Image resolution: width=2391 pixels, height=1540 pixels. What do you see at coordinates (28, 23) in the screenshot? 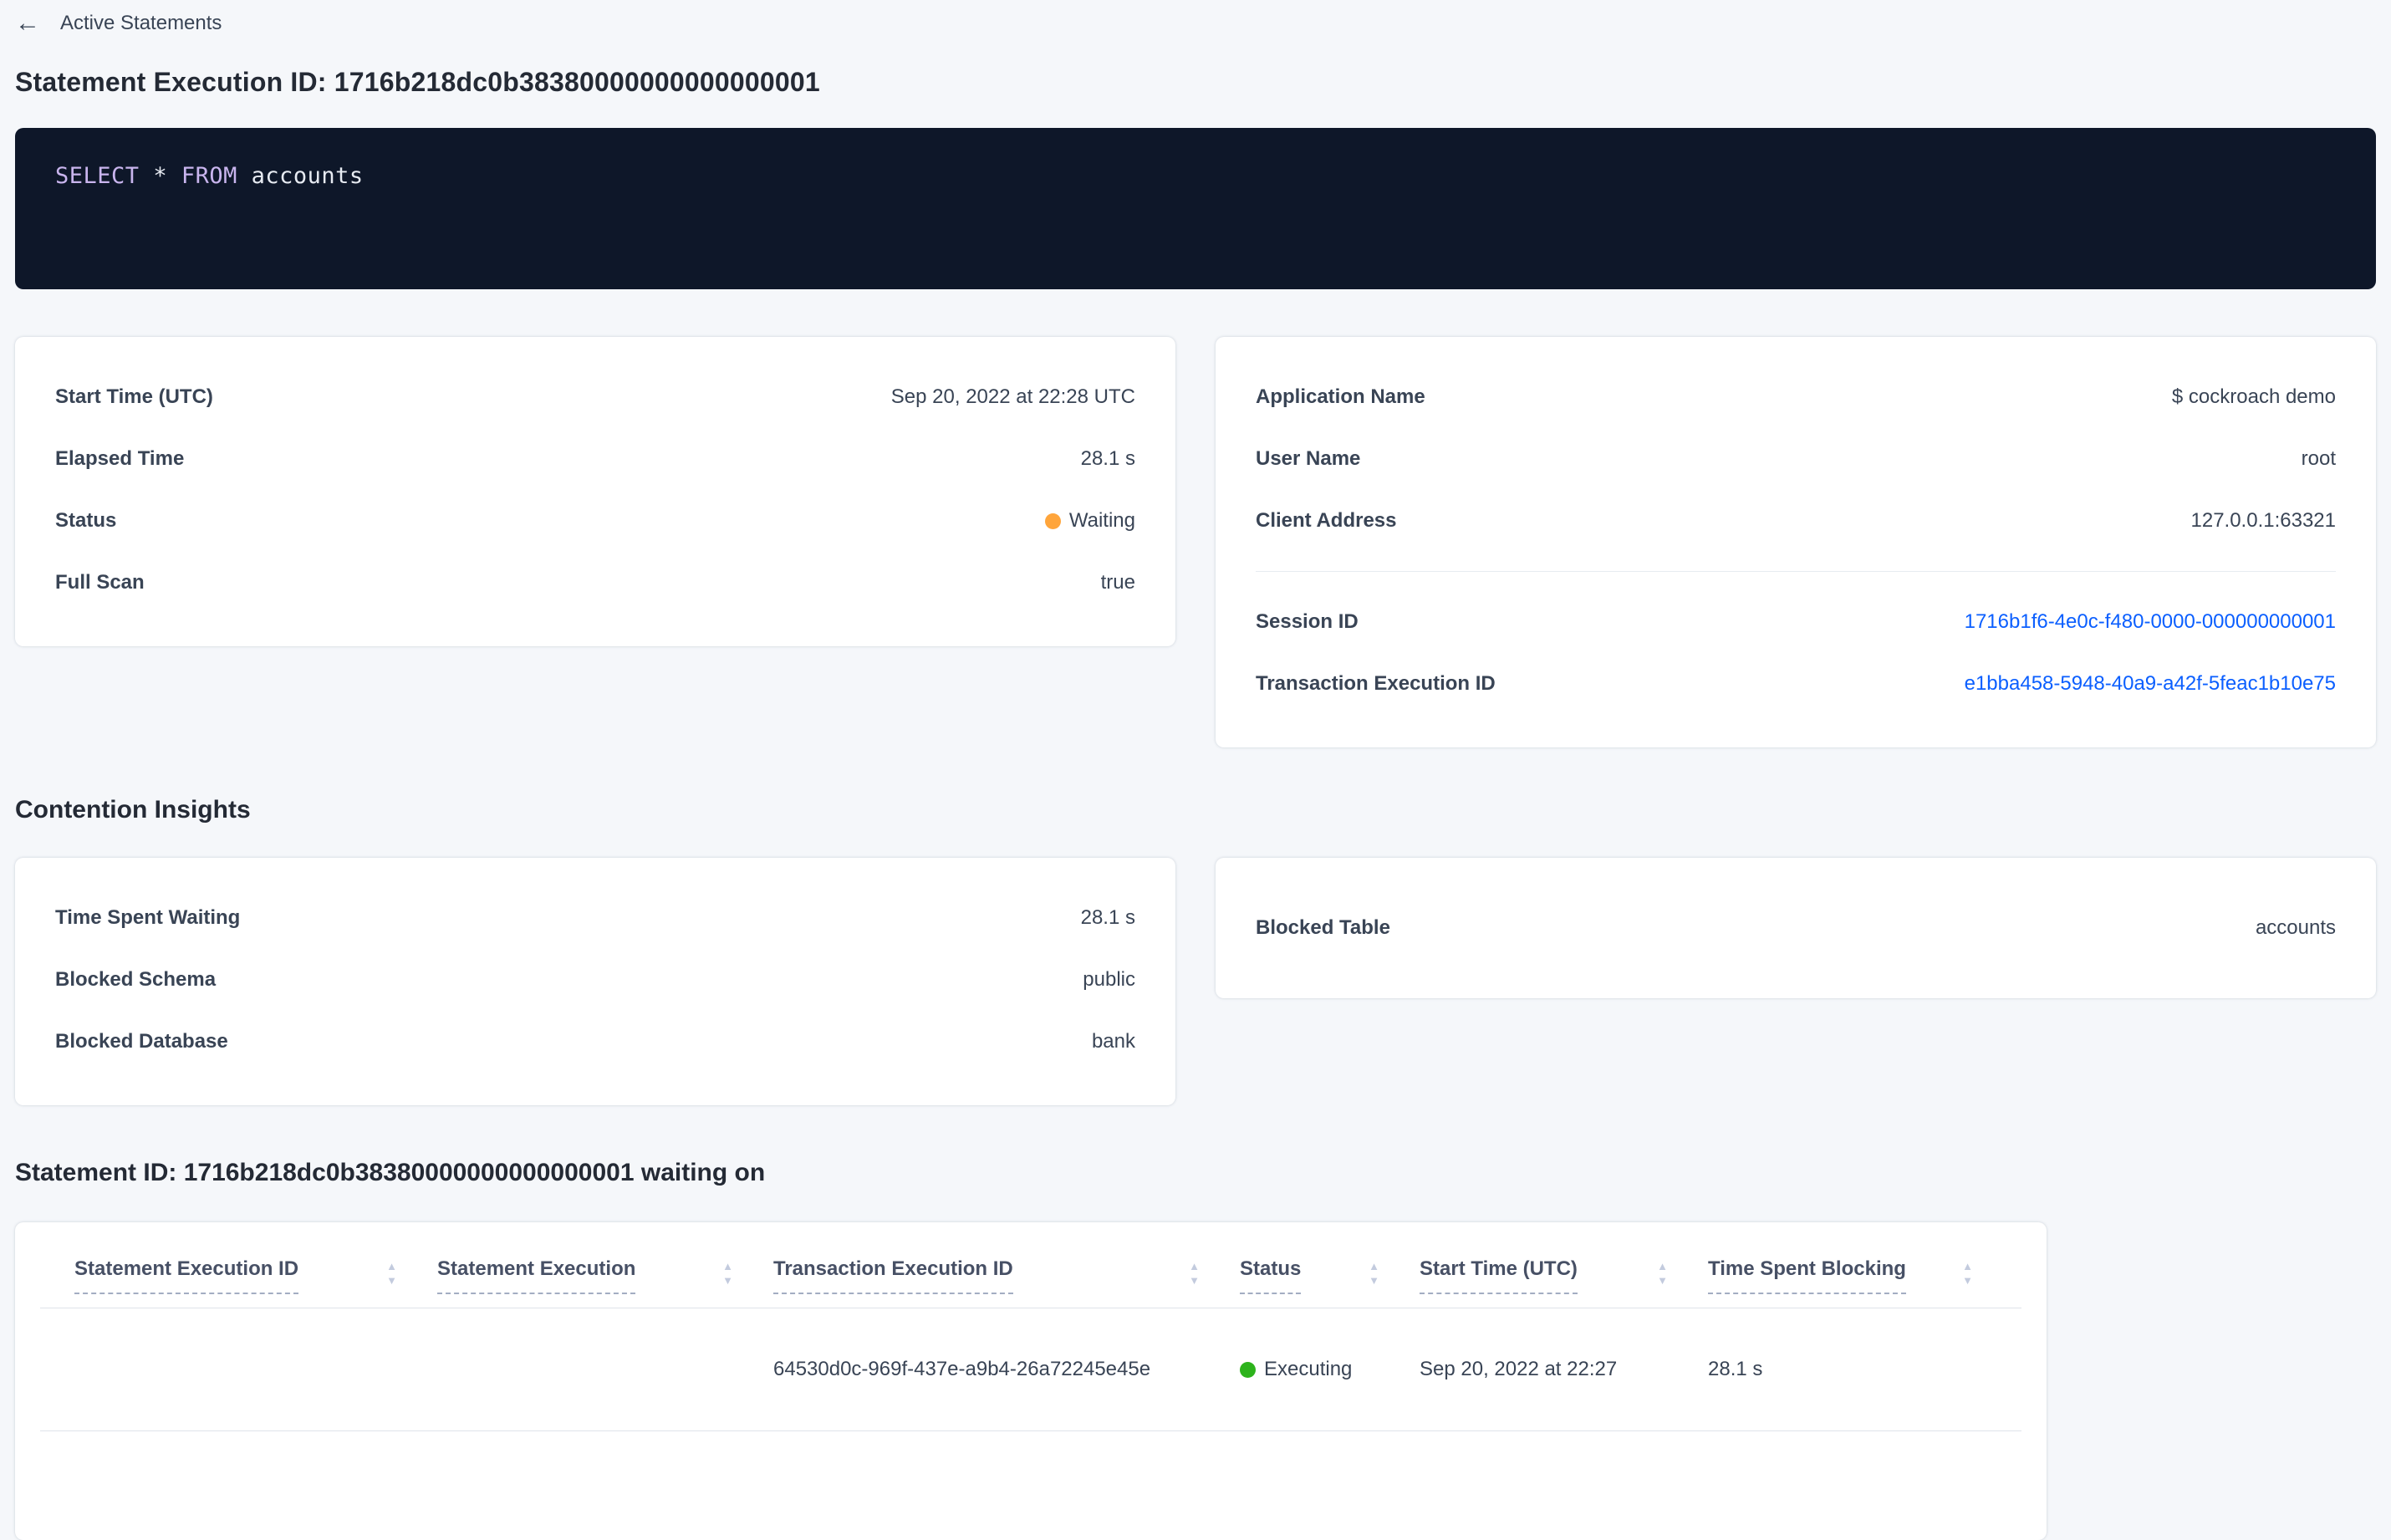
I see `back-arrow-icon: ←` at bounding box center [28, 23].